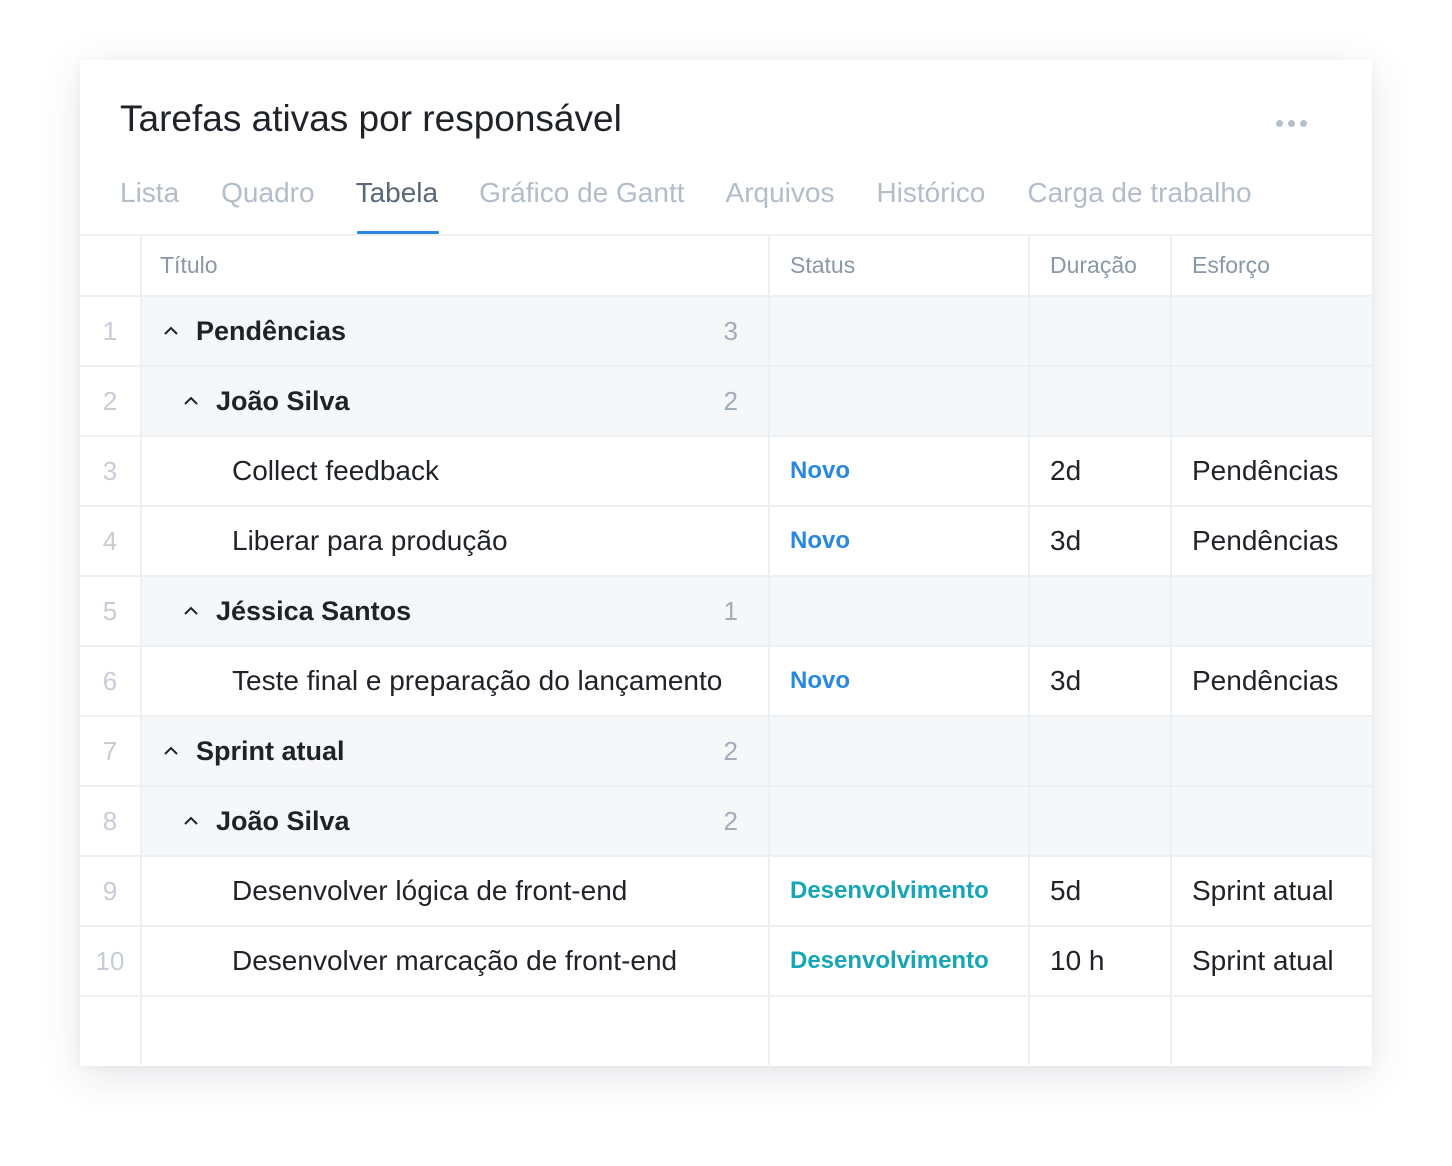 This screenshot has width=1452, height=1166. I want to click on group-name: Pendências, so click(271, 330).